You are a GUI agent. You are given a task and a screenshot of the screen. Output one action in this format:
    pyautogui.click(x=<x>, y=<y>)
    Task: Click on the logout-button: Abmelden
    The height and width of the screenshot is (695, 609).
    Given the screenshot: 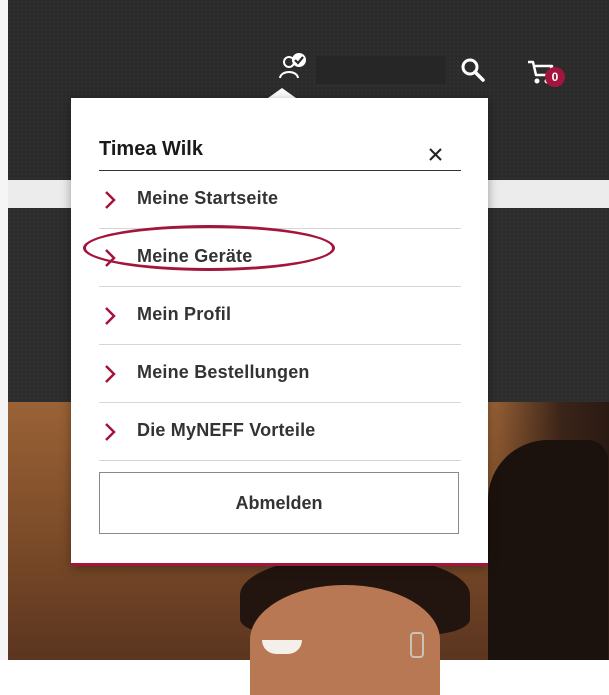 What is the action you would take?
    pyautogui.click(x=279, y=503)
    